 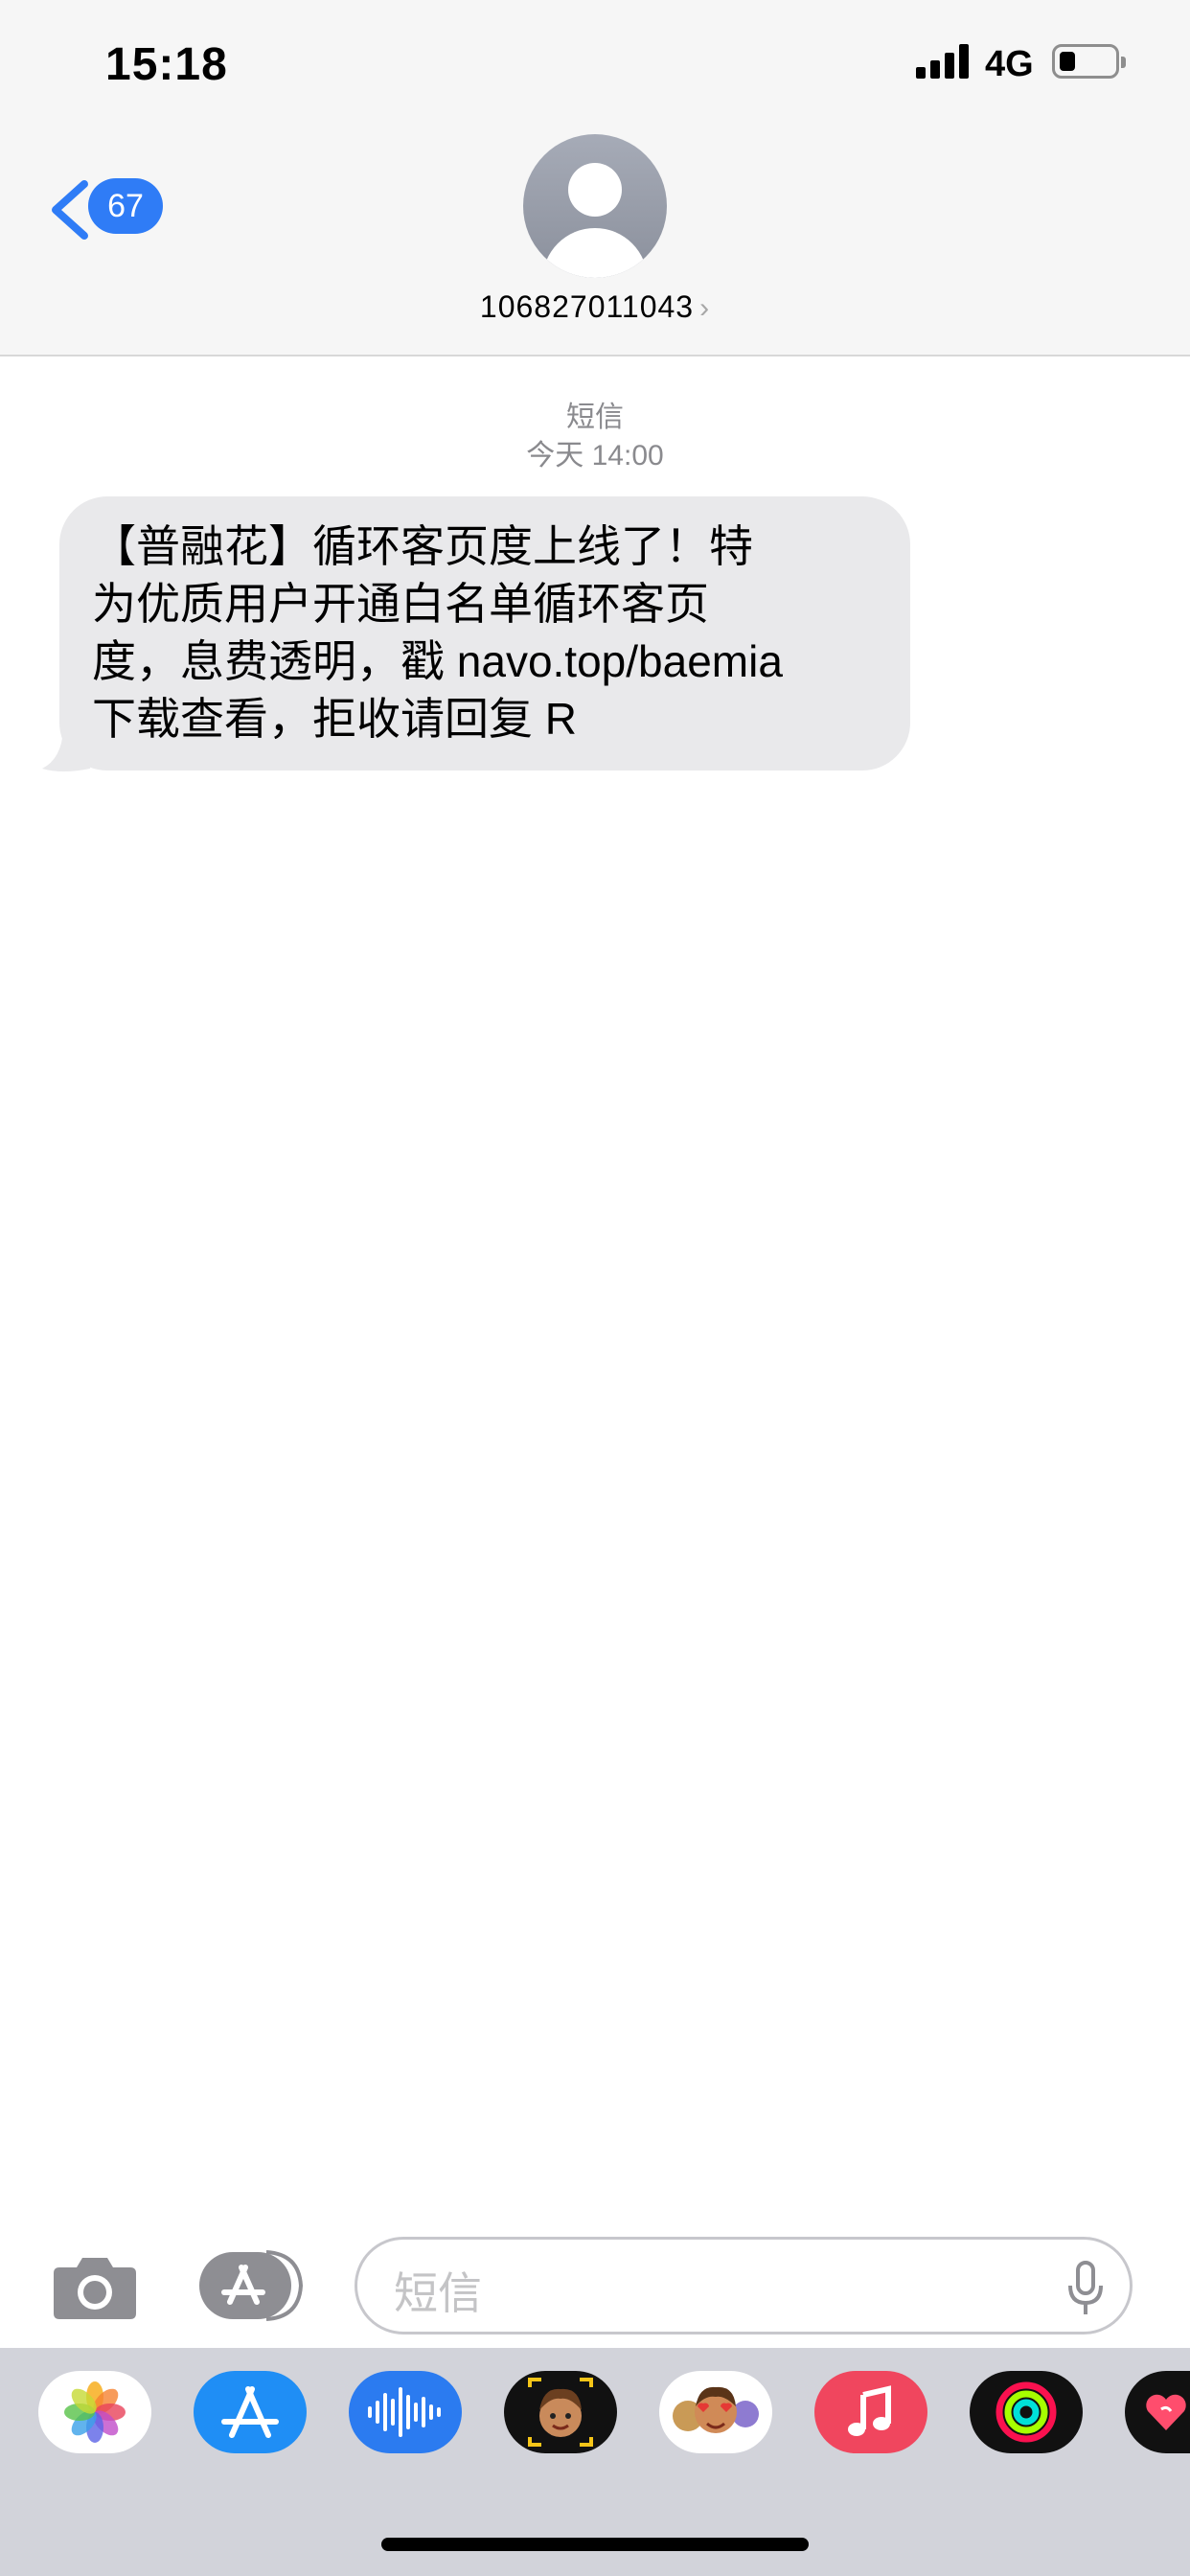 What do you see at coordinates (1089, 62) in the screenshot?
I see `battery-icon` at bounding box center [1089, 62].